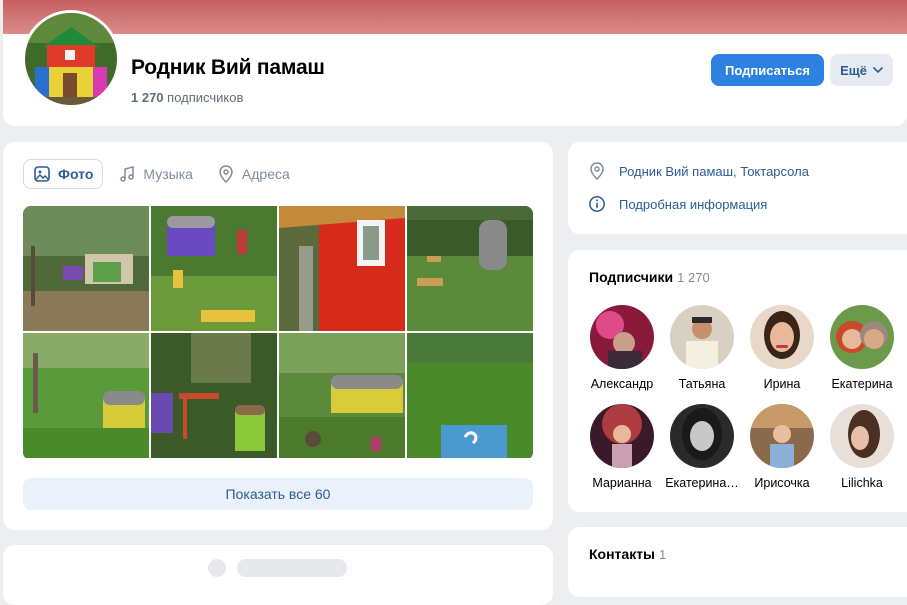 This screenshot has width=907, height=605. Describe the element at coordinates (702, 384) in the screenshot. I see `subscriber-name: Татьяна` at that location.